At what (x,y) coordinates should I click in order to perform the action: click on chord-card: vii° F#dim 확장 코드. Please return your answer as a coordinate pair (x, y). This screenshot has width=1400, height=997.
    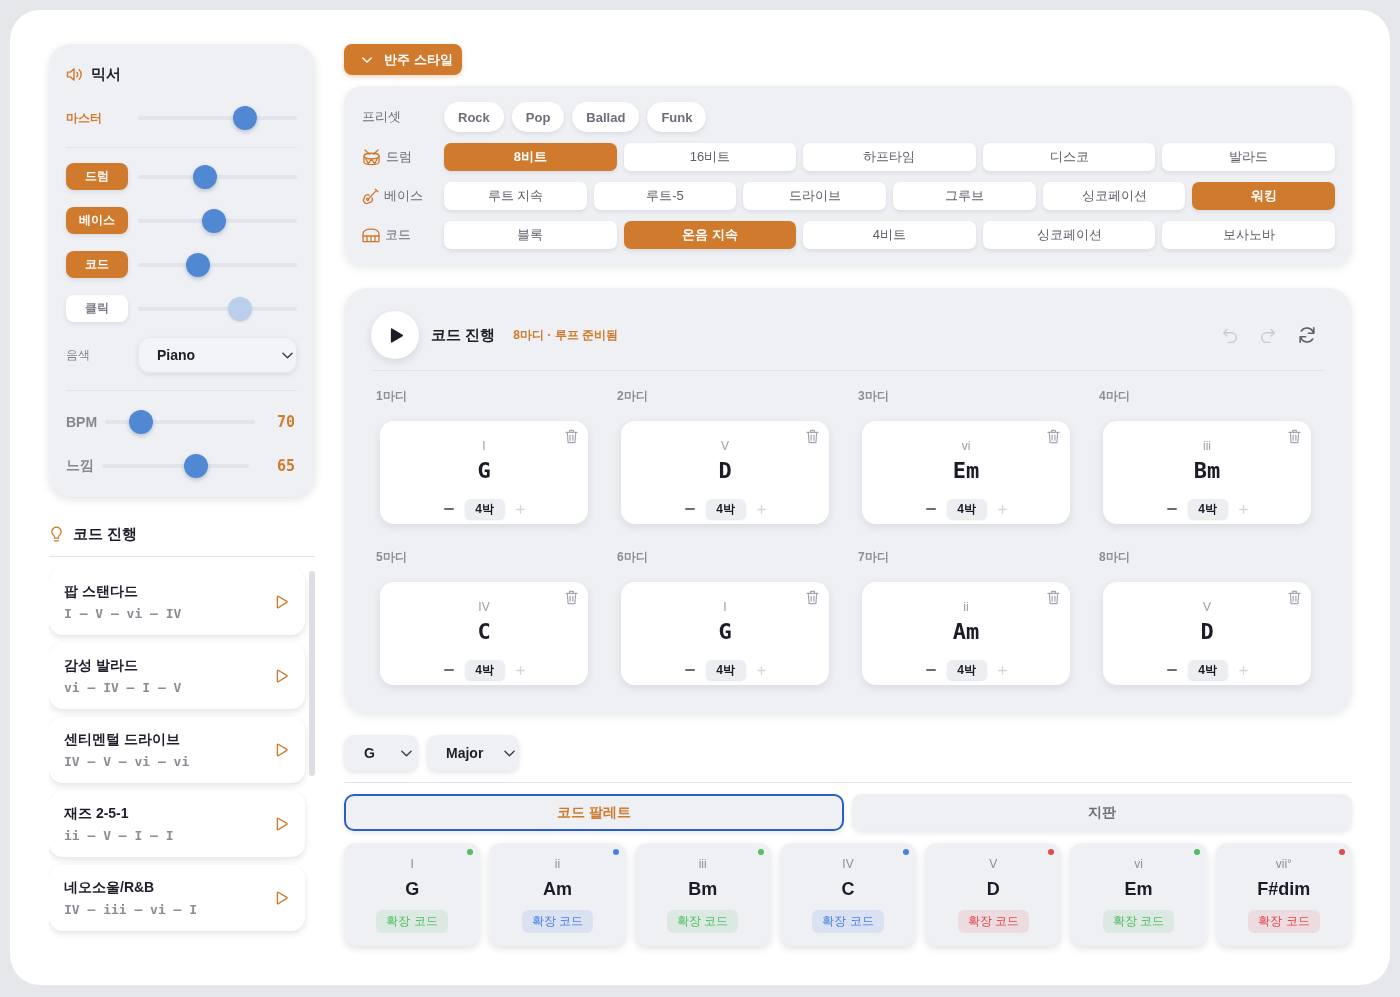
    Looking at the image, I should click on (1283, 894).